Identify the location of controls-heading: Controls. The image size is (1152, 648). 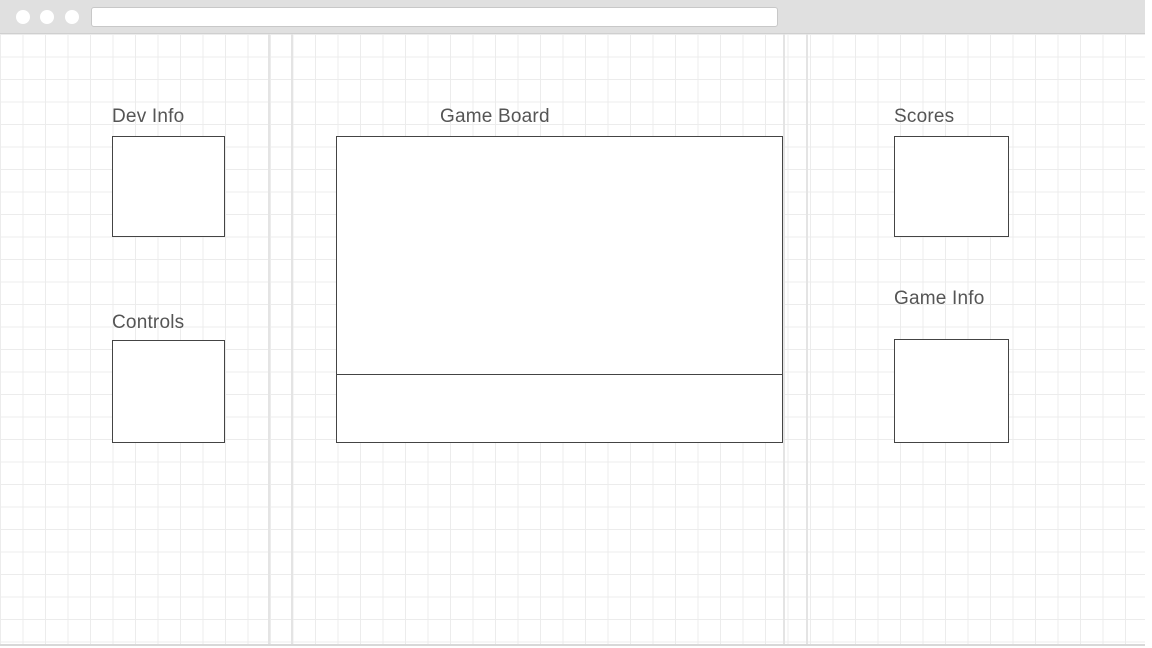
(148, 322).